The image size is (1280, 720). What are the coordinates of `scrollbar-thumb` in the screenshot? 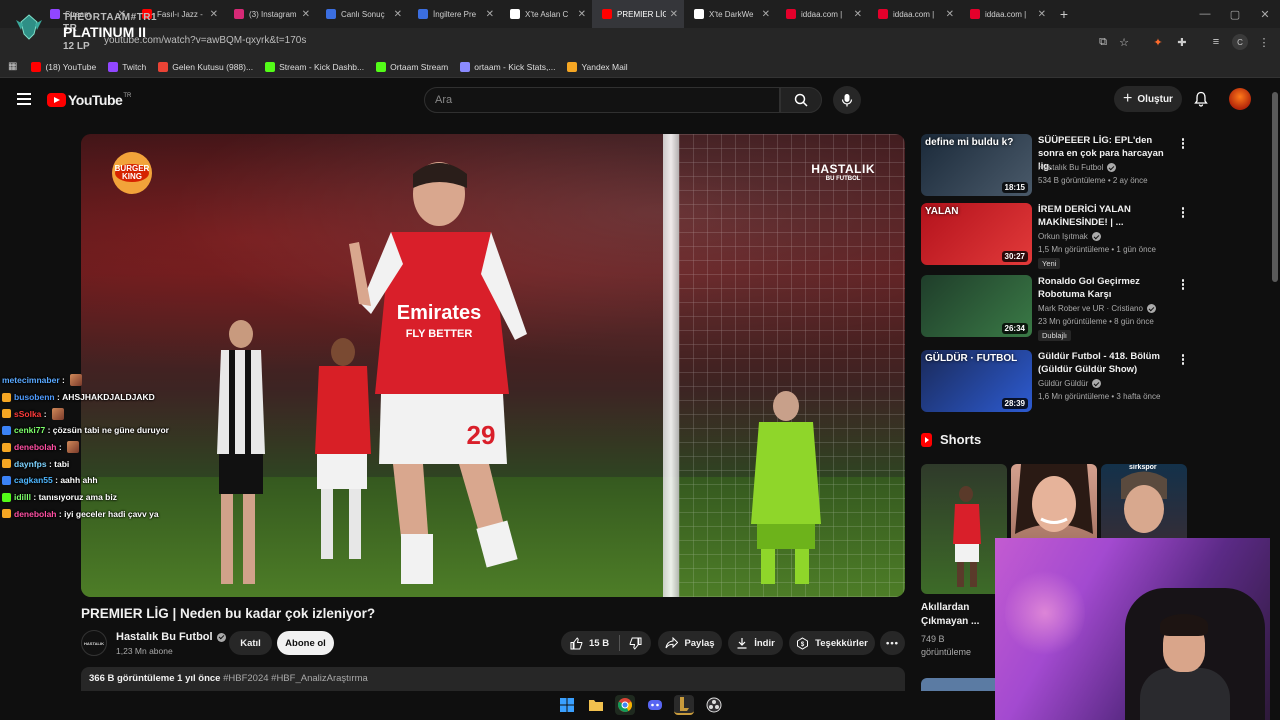 It's located at (1275, 187).